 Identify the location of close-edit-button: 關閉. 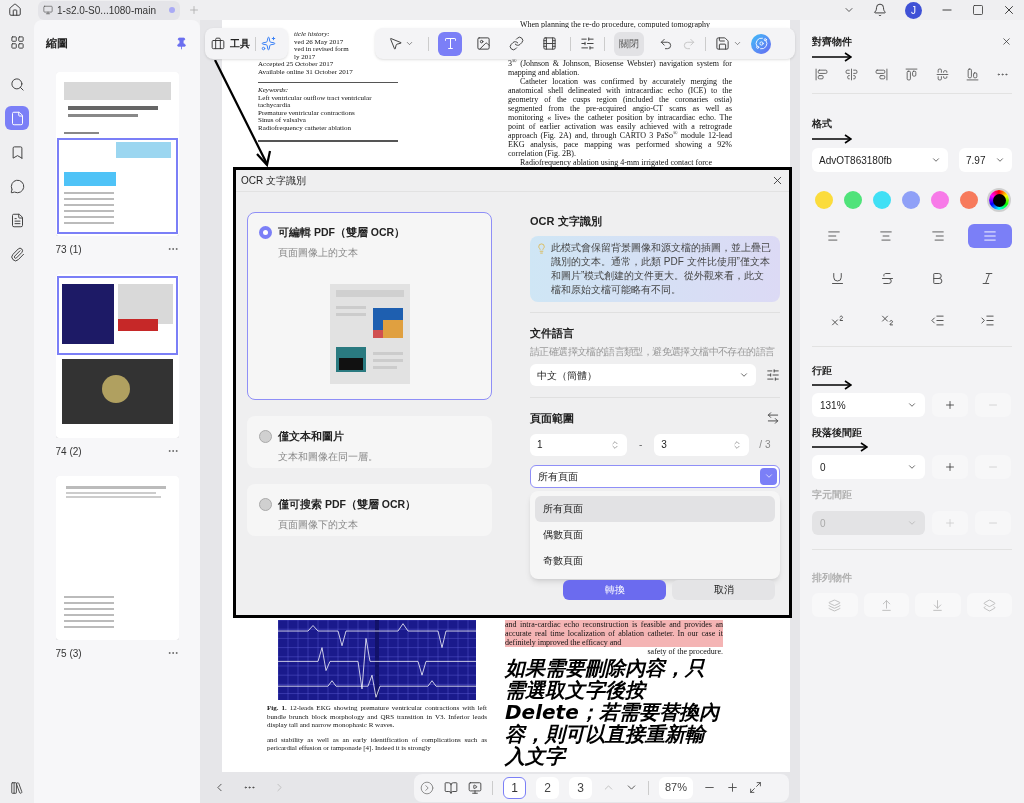
(629, 43).